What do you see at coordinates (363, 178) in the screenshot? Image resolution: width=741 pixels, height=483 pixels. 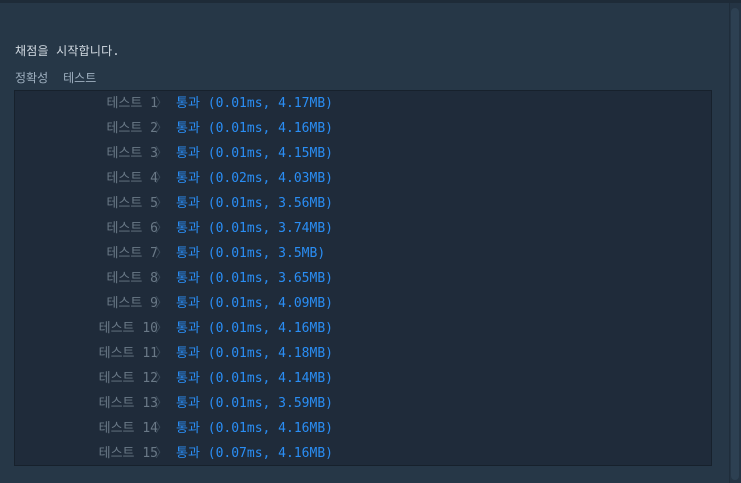 I see `test-result-row: 테스트 4 〉 통과 (0.02ms, 4.03MB)` at bounding box center [363, 178].